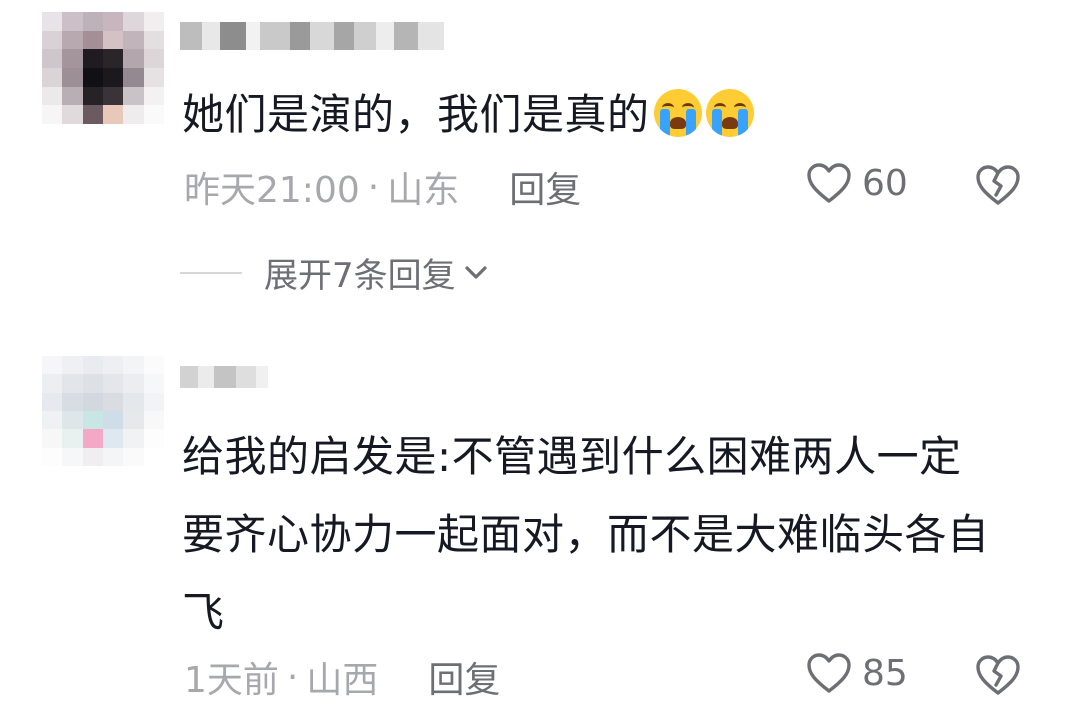 The width and height of the screenshot is (1080, 725). What do you see at coordinates (572, 456) in the screenshot?
I see `comment-text-line: 给我的启发是:不管遇到什么困难两人一定` at bounding box center [572, 456].